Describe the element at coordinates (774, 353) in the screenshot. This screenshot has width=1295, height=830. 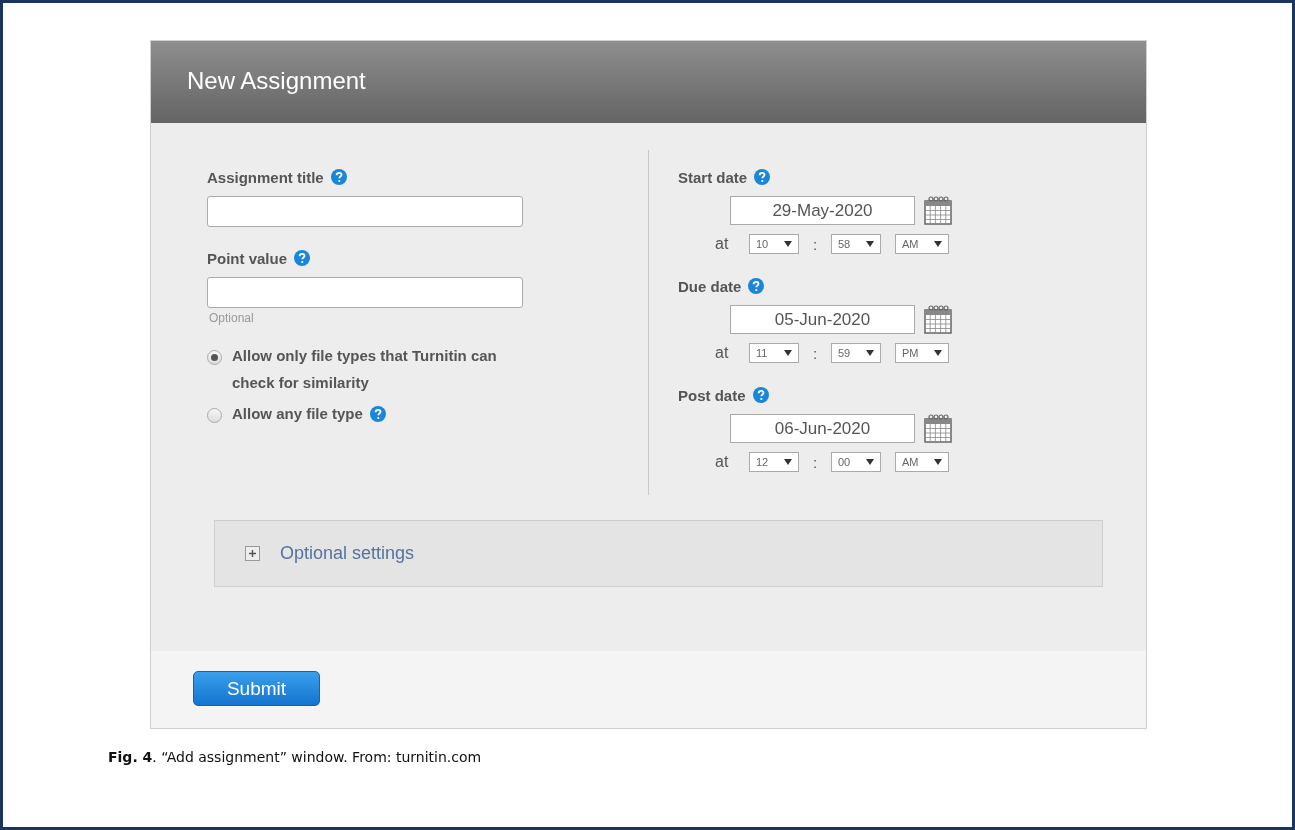
I see `hour-select: 11` at that location.